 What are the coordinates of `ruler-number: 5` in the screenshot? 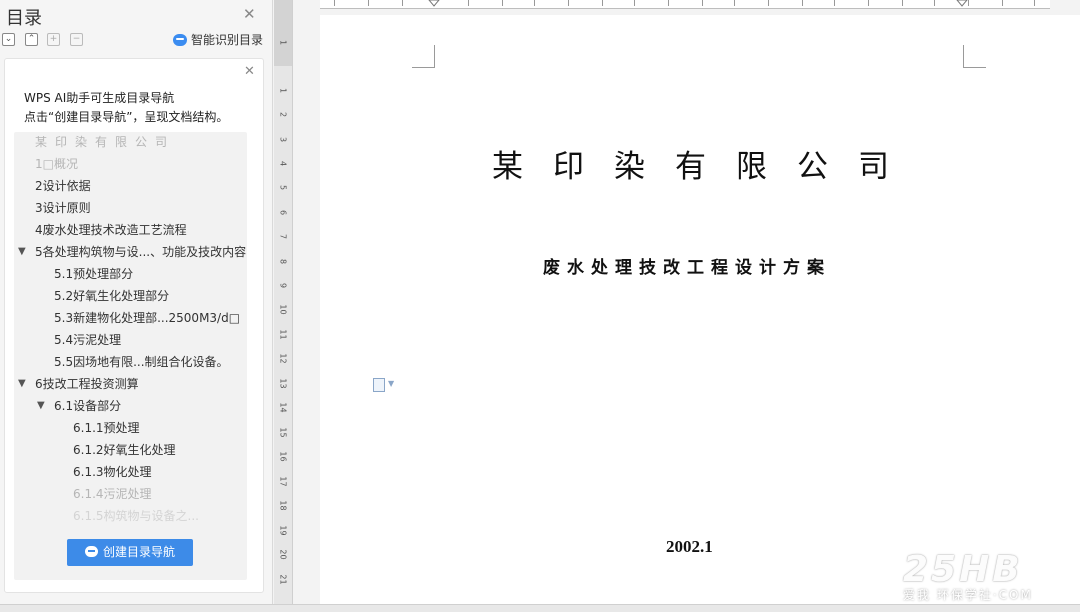 It's located at (283, 187).